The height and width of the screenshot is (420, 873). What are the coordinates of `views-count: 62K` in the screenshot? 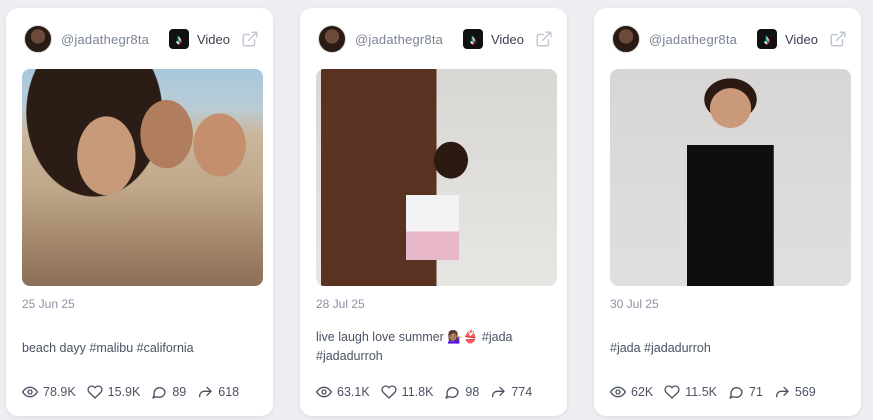 It's located at (642, 392).